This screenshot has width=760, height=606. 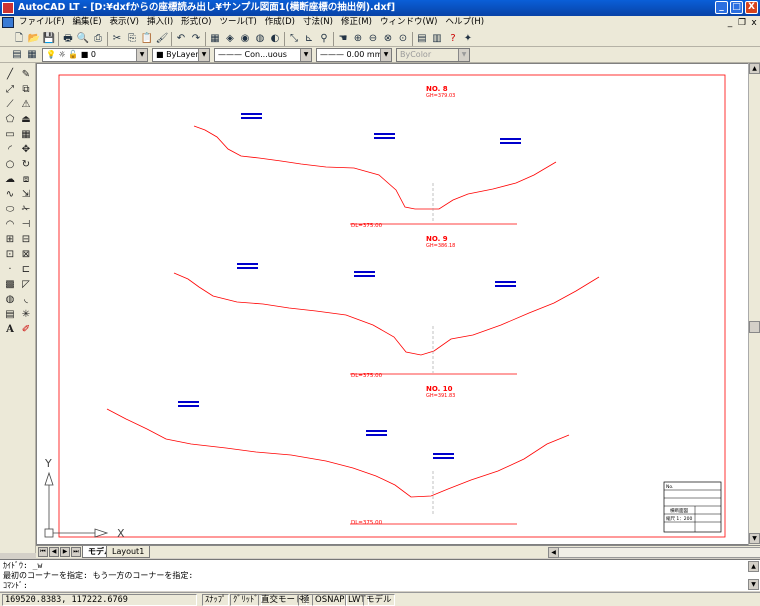 What do you see at coordinates (10, 210) in the screenshot?
I see `ellipse-icon: ⬭` at bounding box center [10, 210].